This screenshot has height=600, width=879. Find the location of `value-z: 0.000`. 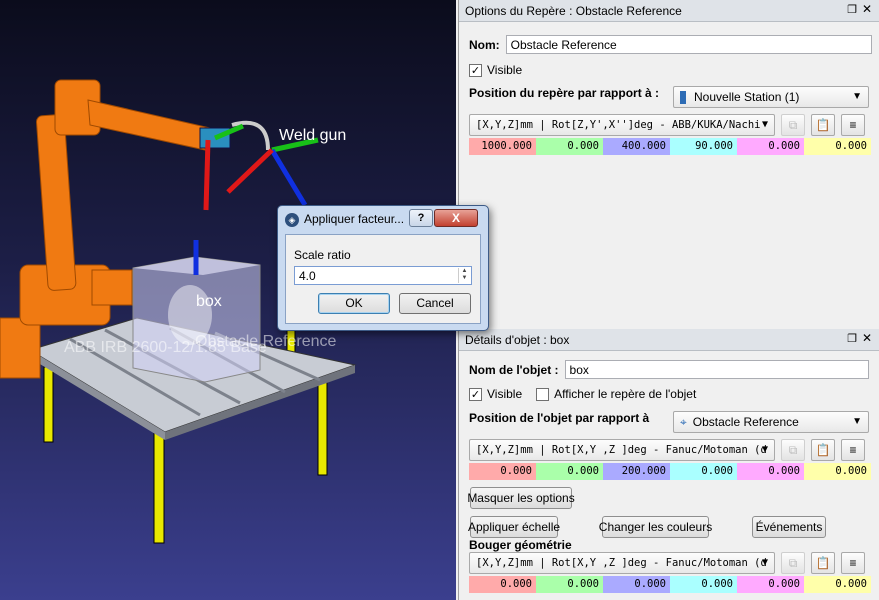

value-z: 0.000 is located at coordinates (636, 584).